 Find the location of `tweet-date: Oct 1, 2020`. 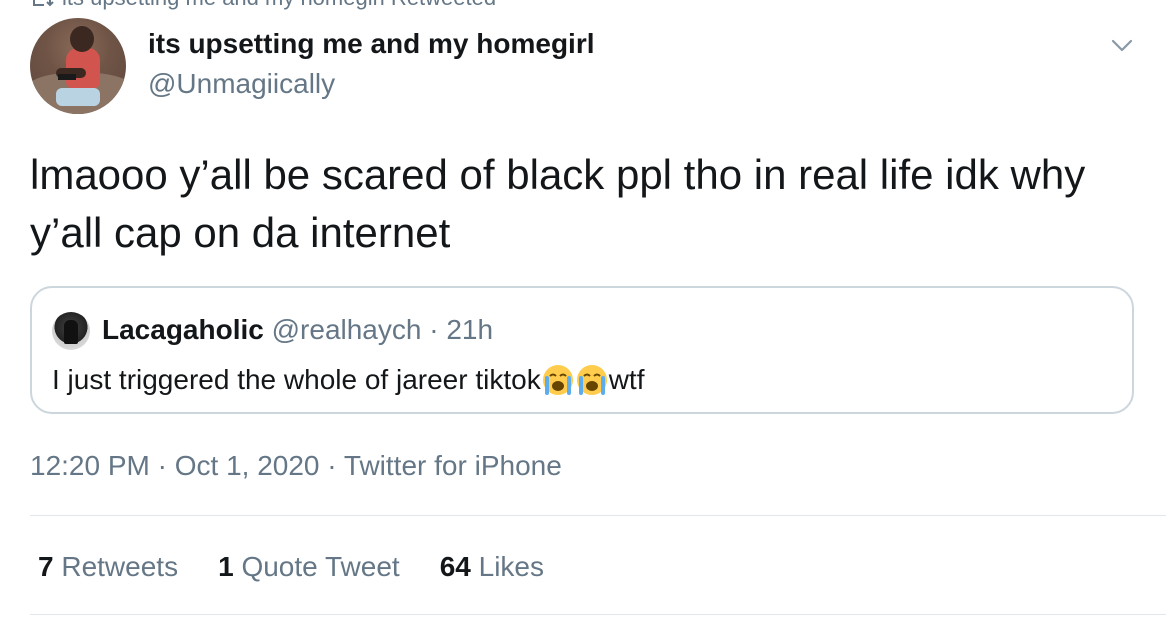

tweet-date: Oct 1, 2020 is located at coordinates (247, 465).